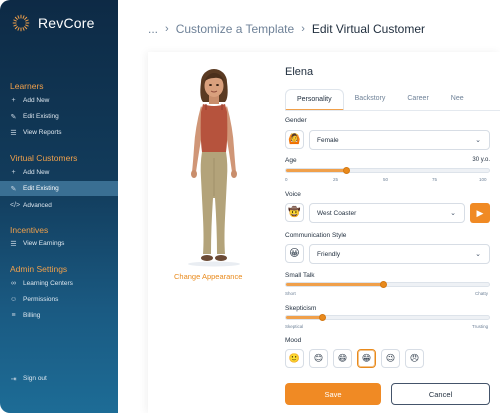 Image resolution: width=500 pixels, height=413 pixels. What do you see at coordinates (480, 326) in the screenshot?
I see `skepticism-max-label: Trusting` at bounding box center [480, 326].